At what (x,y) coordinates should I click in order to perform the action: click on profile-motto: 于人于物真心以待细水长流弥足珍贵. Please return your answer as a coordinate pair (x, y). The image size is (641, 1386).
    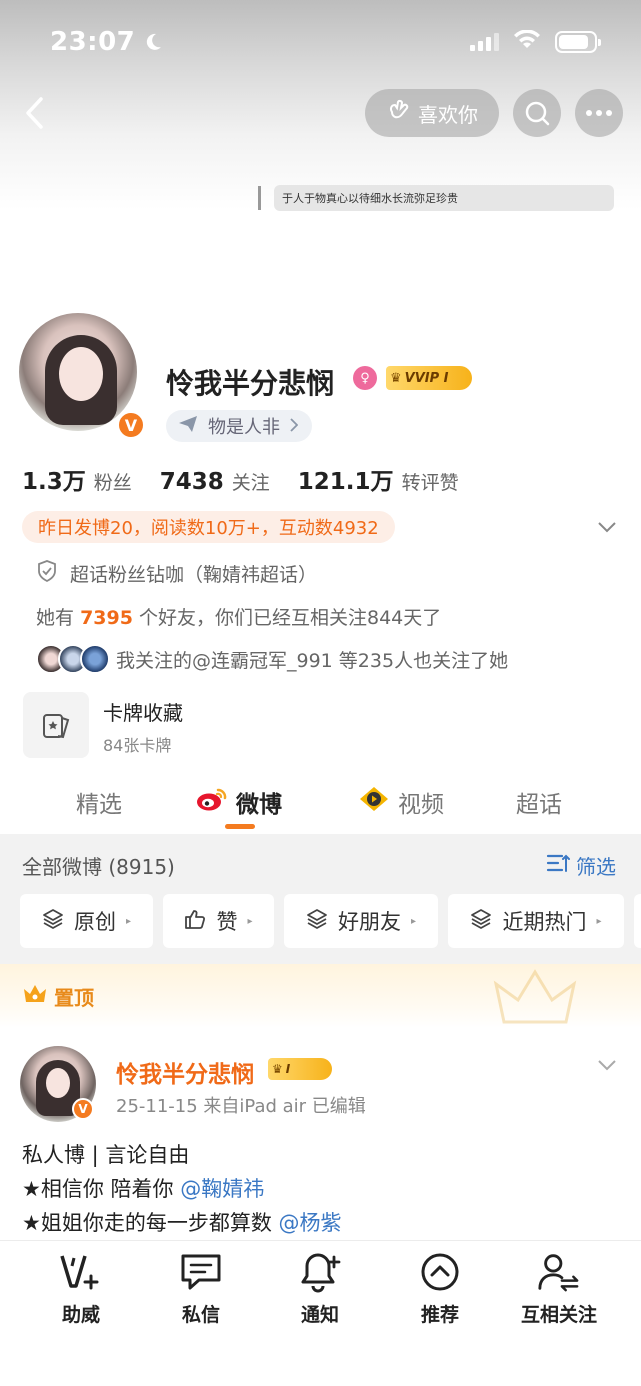
    Looking at the image, I should click on (436, 198).